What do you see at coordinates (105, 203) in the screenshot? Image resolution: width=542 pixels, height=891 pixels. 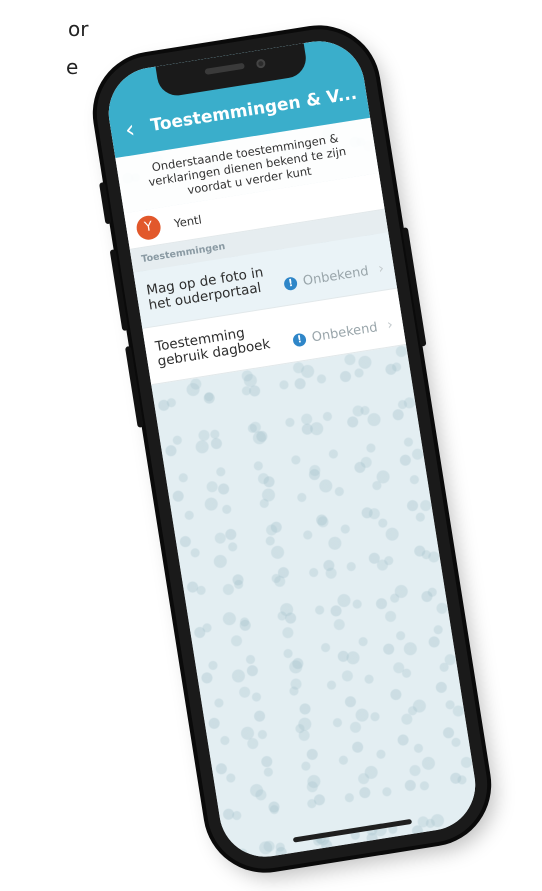 I see `mute-switch` at bounding box center [105, 203].